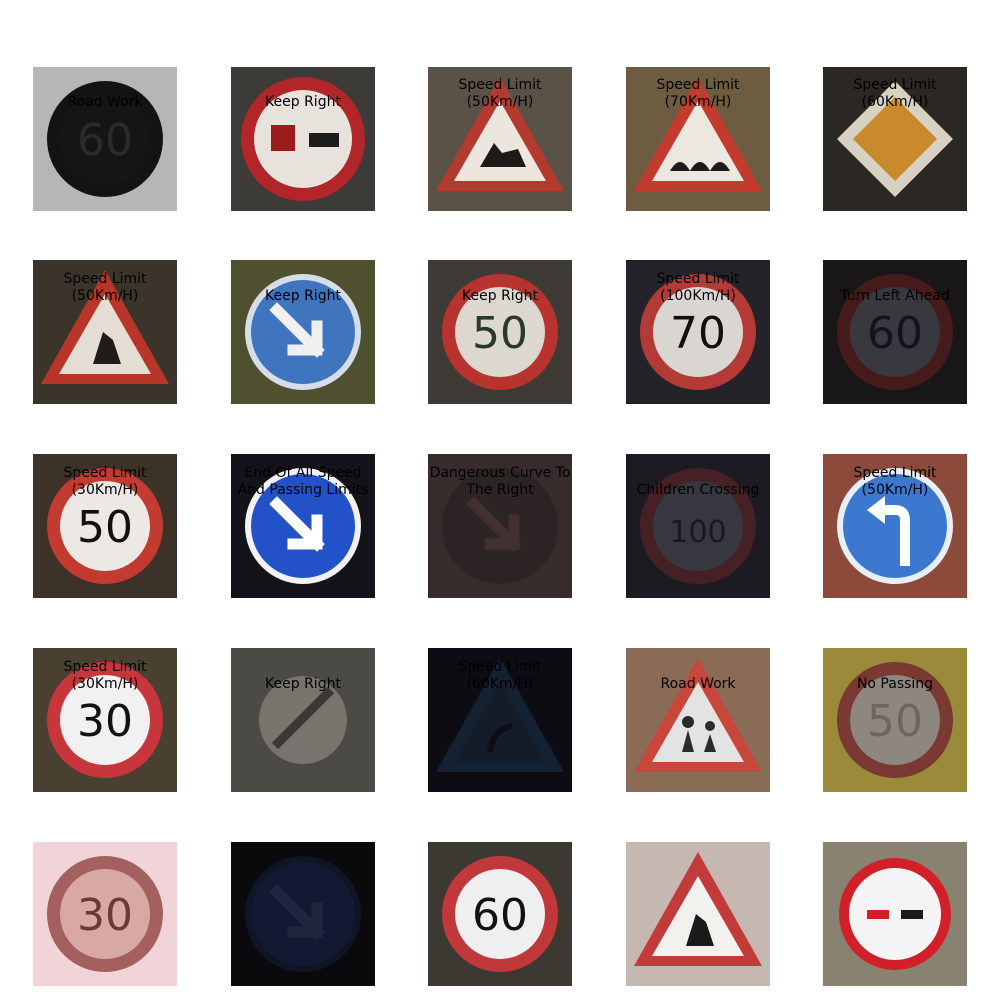  I want to click on sign-caption: End Of All Speed And Passing Limits, so click(303, 481).